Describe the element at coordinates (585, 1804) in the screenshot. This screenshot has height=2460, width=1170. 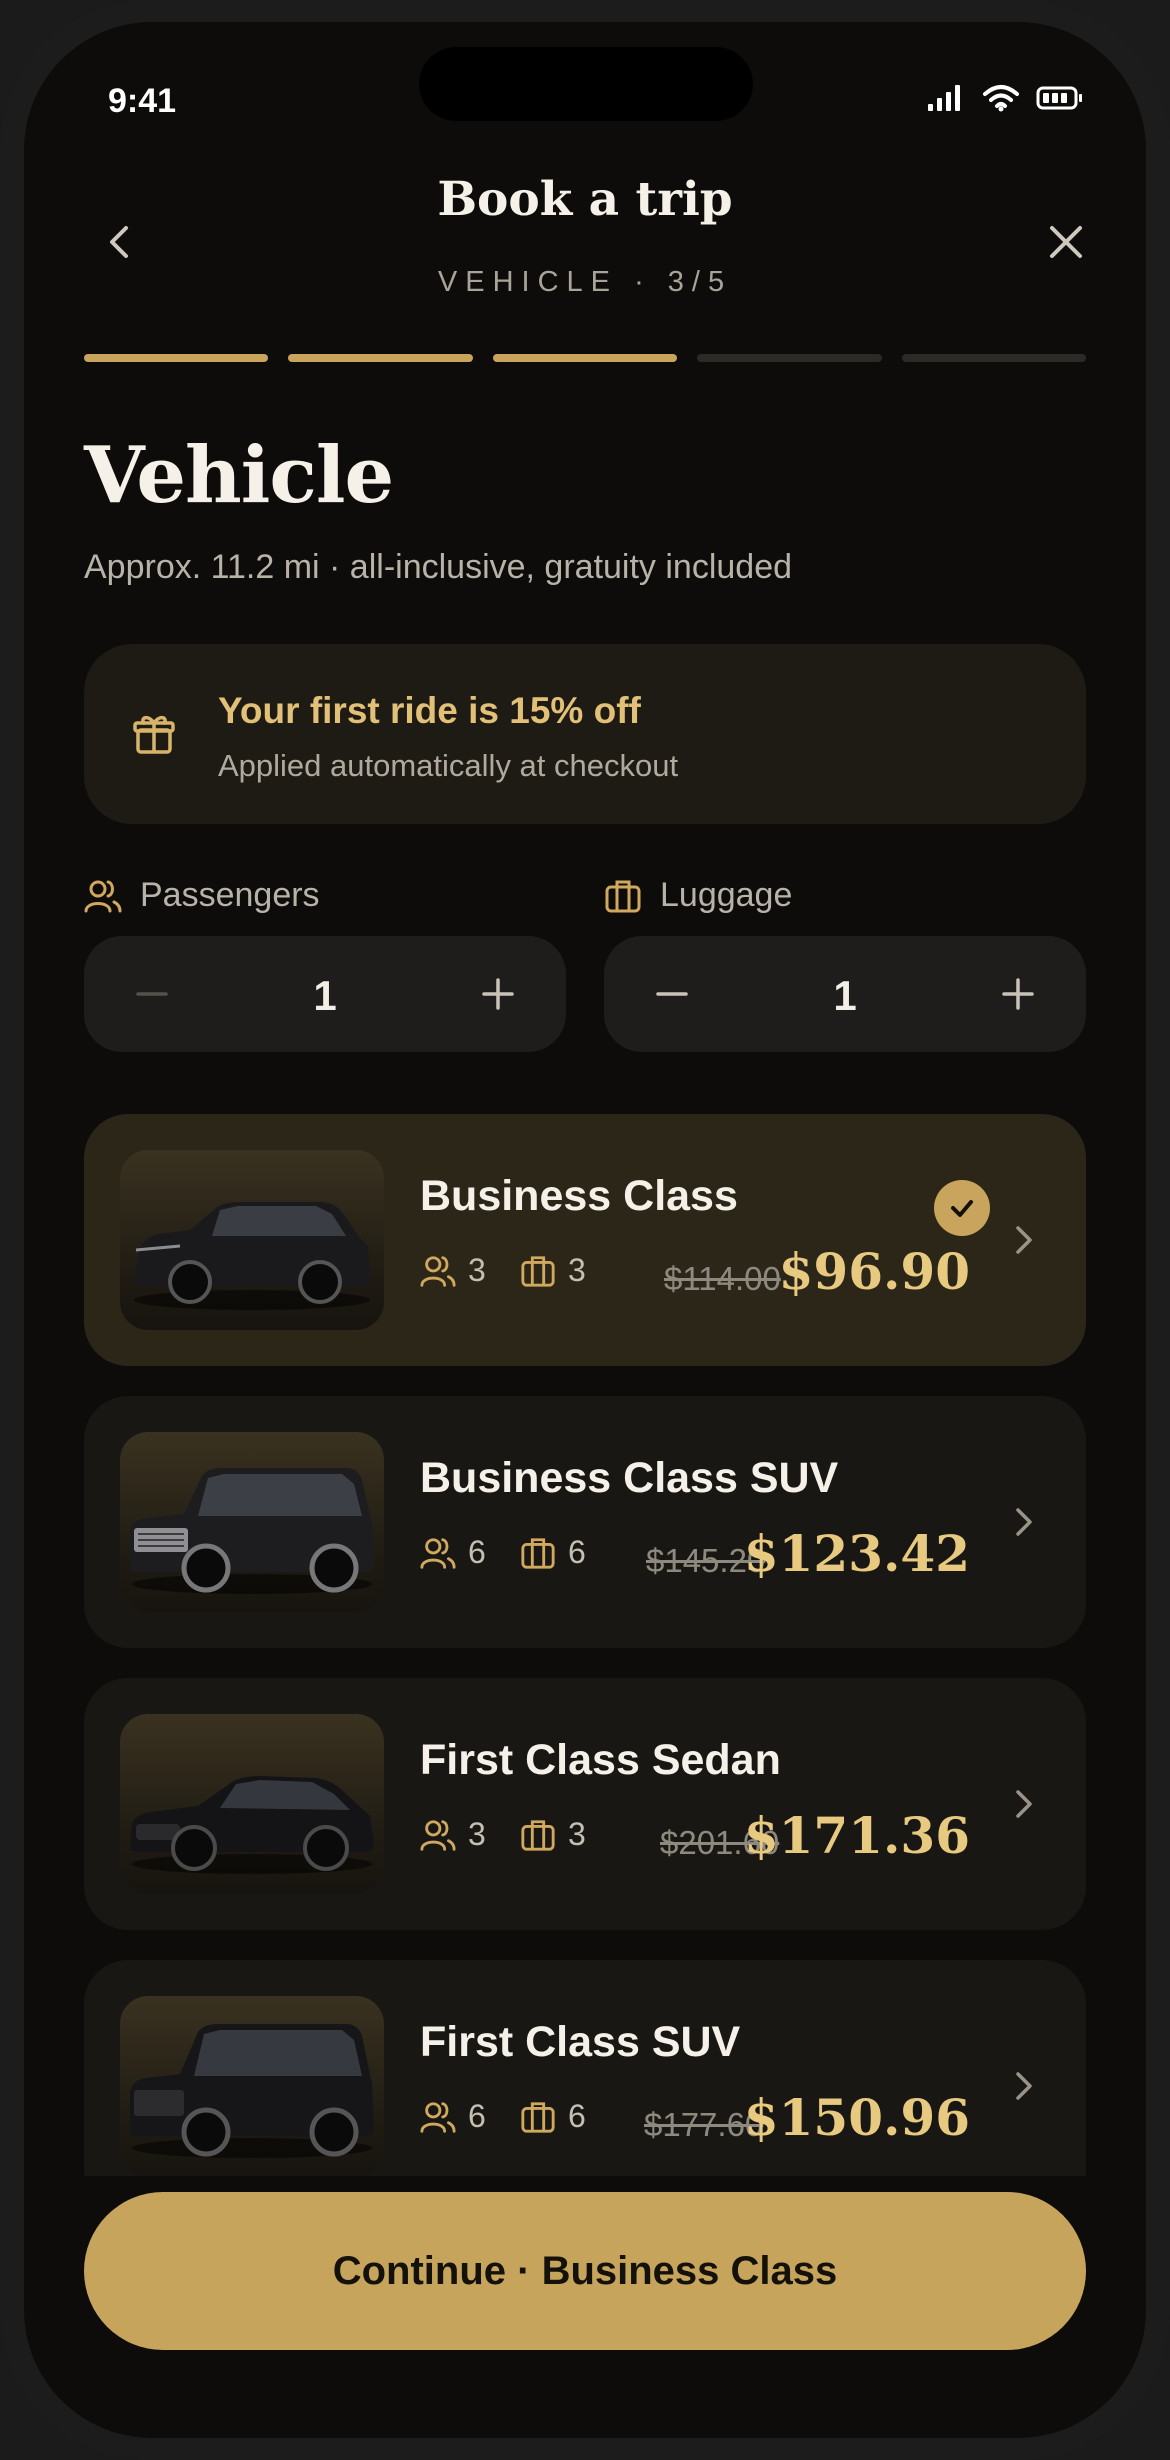
I see `vehicle-card-first-class-sedan: First Class Sedan 3 3 $201.60 $171.36` at that location.